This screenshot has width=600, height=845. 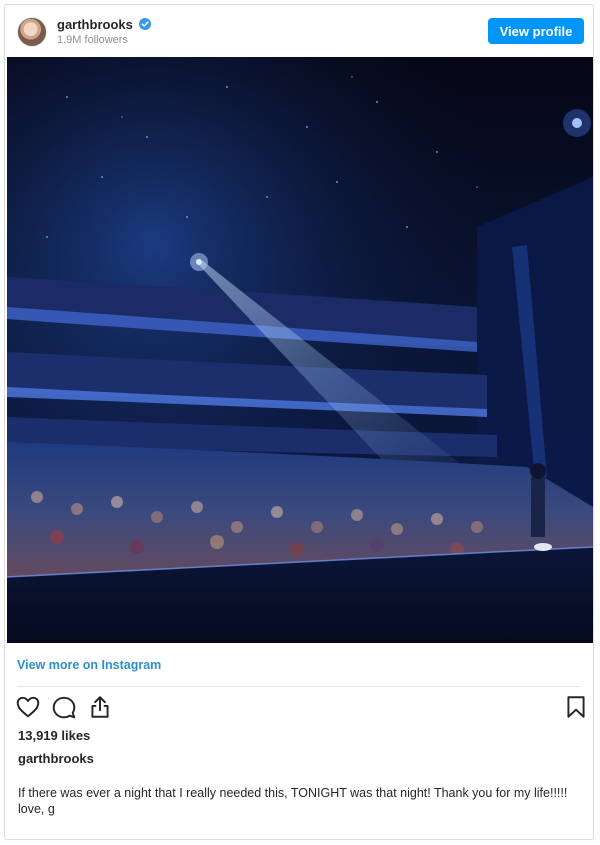 I want to click on caption-signoff: love, g, so click(x=36, y=809).